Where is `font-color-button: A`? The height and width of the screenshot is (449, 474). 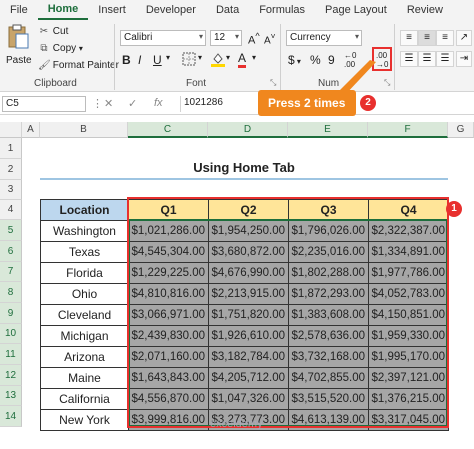 font-color-button: A is located at coordinates (242, 59).